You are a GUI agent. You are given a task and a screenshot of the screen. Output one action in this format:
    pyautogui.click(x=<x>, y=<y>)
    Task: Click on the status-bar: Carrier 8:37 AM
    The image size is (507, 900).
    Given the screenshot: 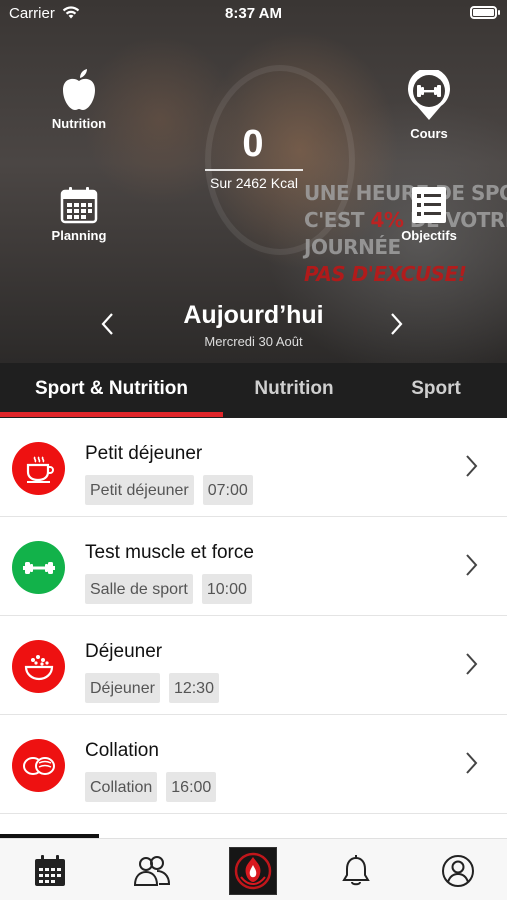 What is the action you would take?
    pyautogui.click(x=253, y=14)
    